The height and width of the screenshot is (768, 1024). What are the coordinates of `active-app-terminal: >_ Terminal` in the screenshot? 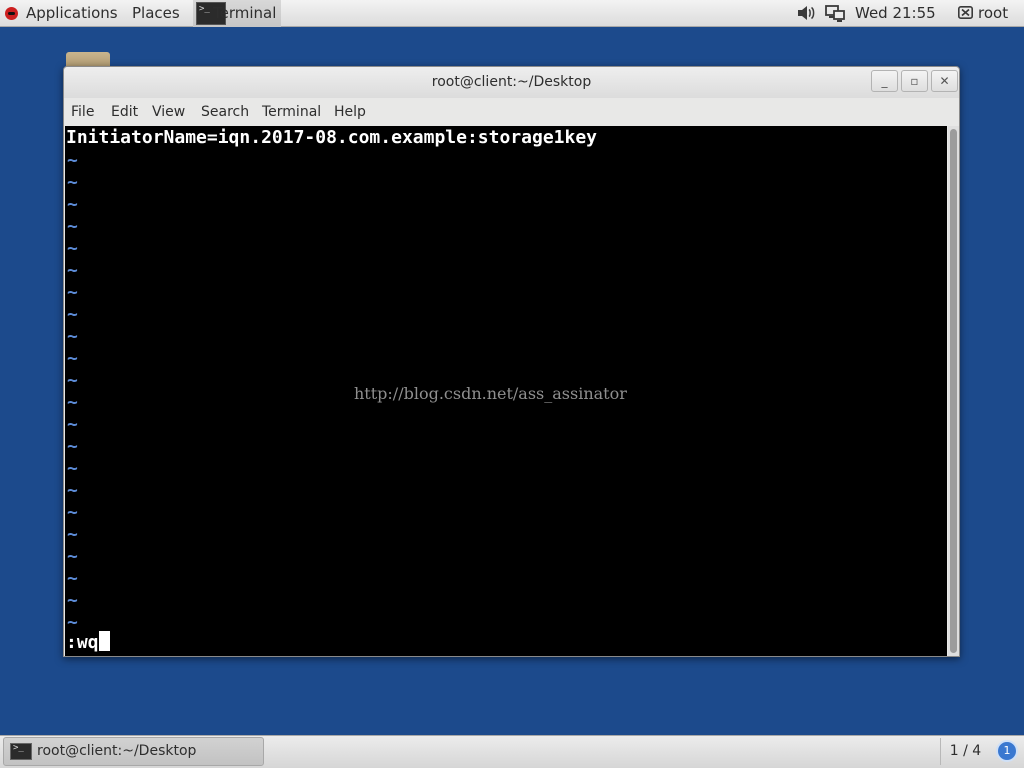 It's located at (237, 13).